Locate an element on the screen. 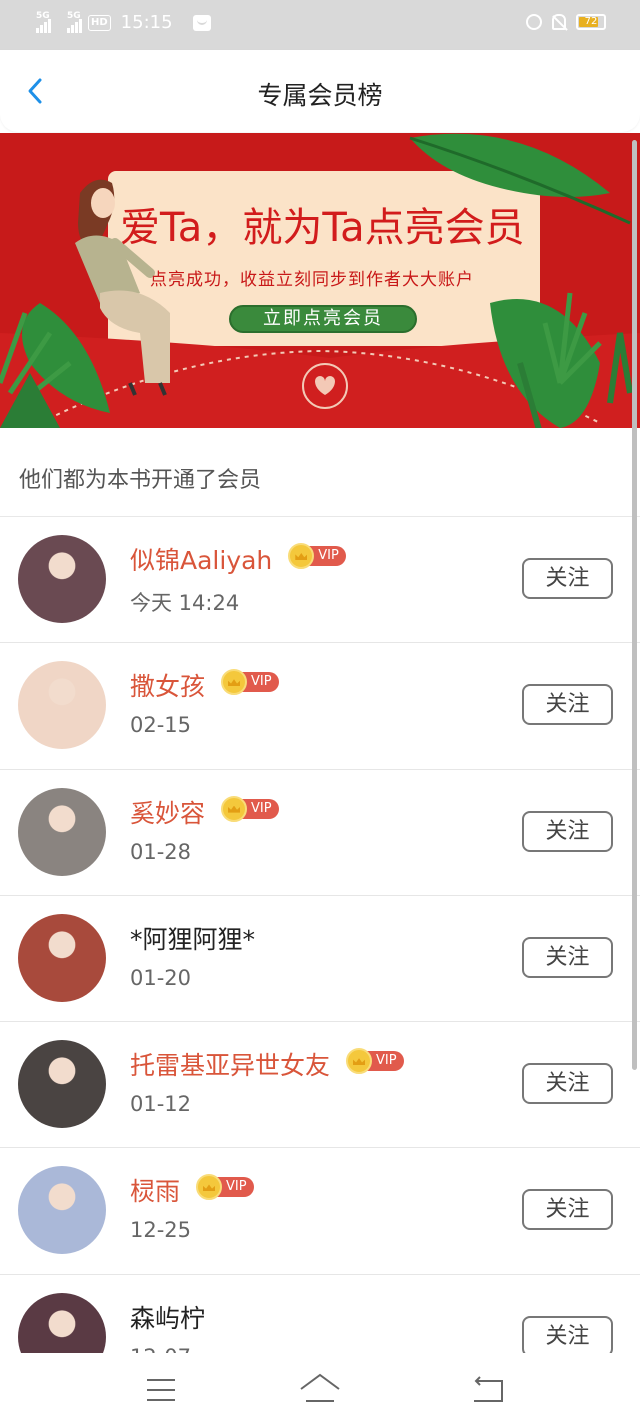 Image resolution: width=640 pixels, height=1427 pixels. scrollbar is located at coordinates (634, 605).